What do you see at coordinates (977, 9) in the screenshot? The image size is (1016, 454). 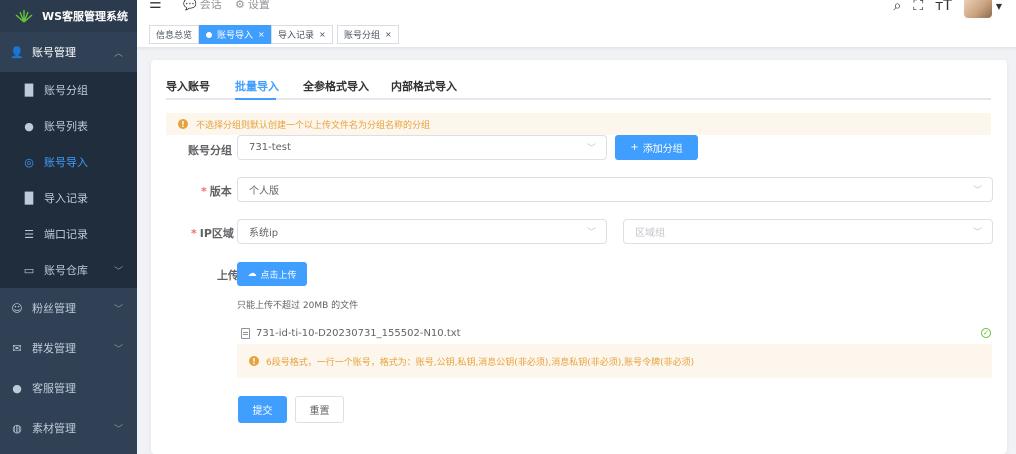 I see `avatar` at bounding box center [977, 9].